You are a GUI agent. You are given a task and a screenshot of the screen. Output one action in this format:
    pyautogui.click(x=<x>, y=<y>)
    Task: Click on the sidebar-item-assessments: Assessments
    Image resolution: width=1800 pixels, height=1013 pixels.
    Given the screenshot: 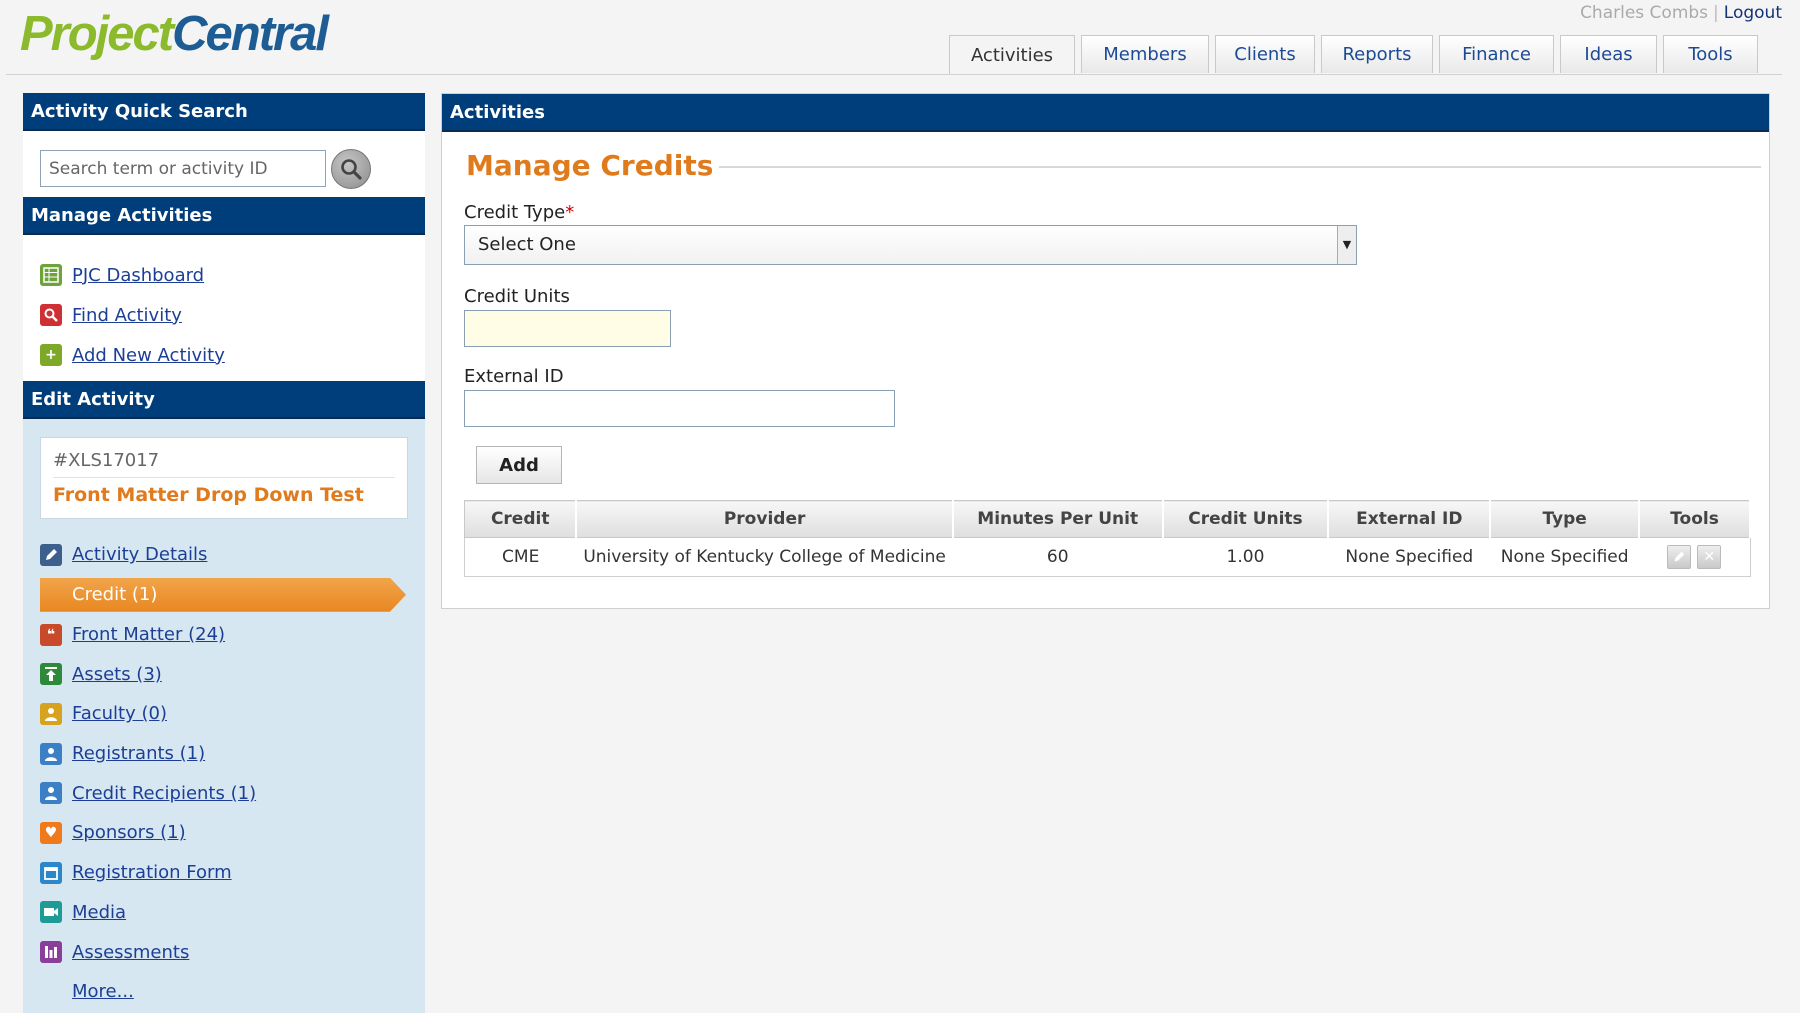 What is the action you would take?
    pyautogui.click(x=224, y=952)
    